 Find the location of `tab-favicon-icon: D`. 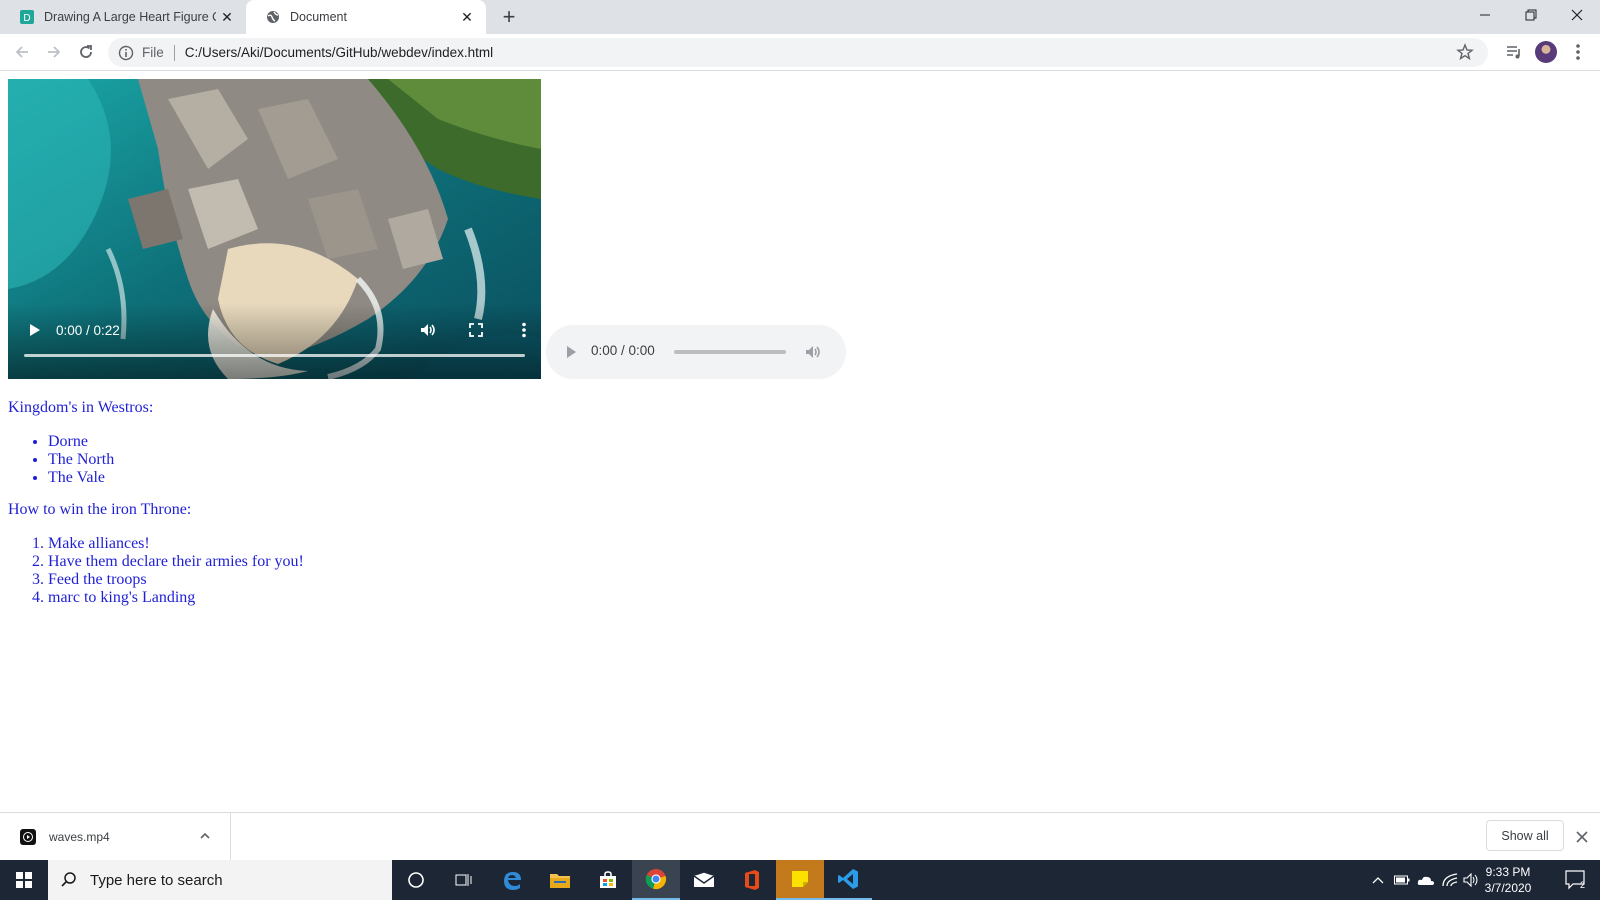

tab-favicon-icon: D is located at coordinates (27, 17).